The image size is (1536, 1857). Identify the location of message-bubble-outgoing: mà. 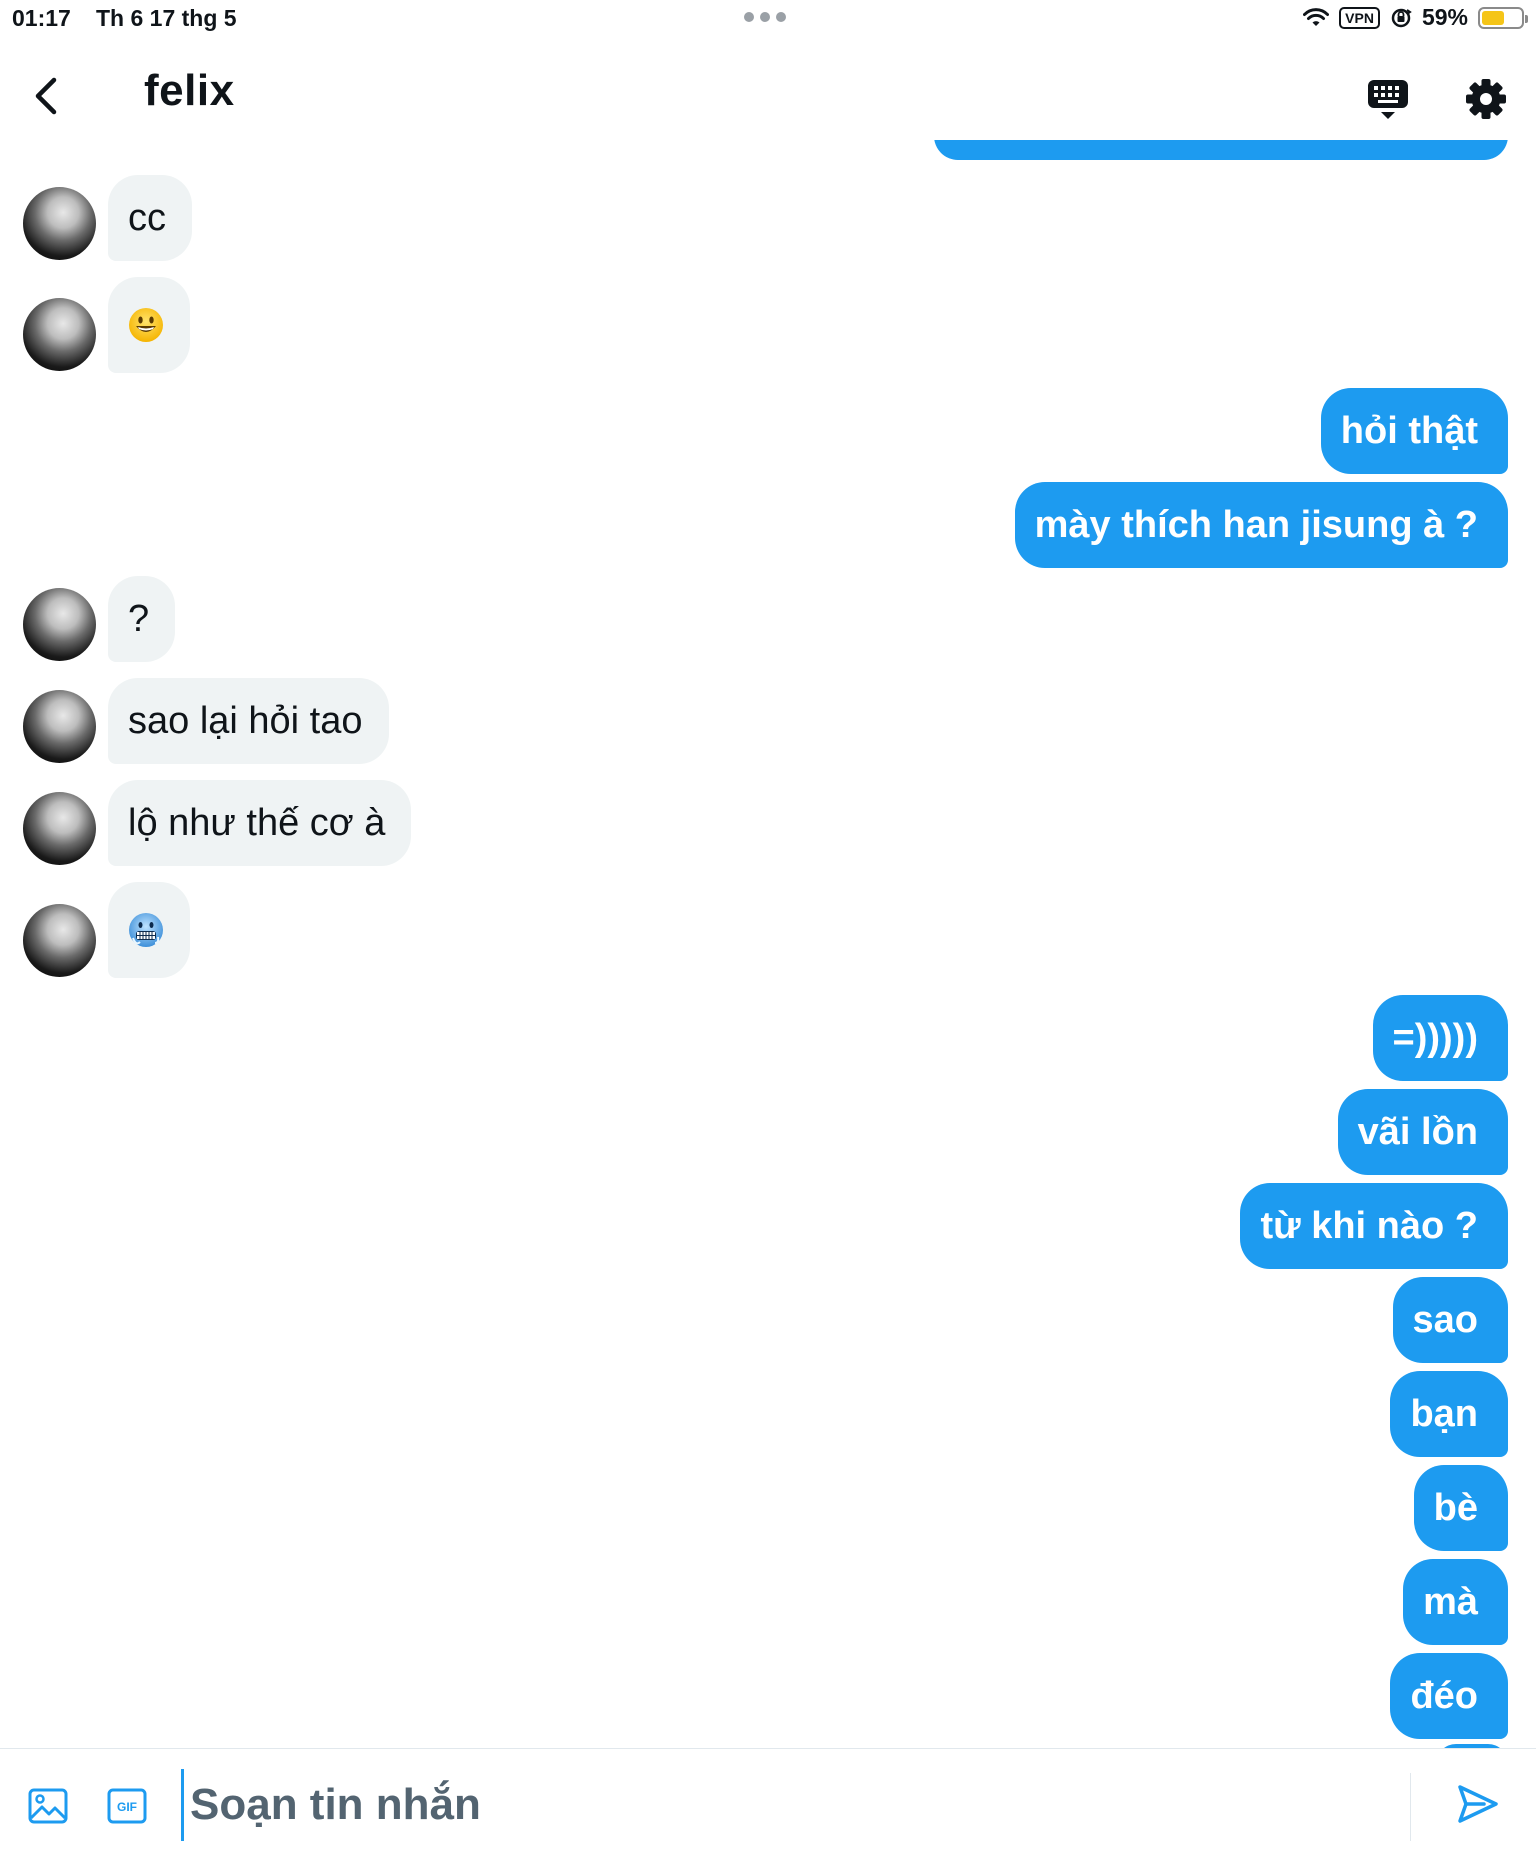
(1455, 1602).